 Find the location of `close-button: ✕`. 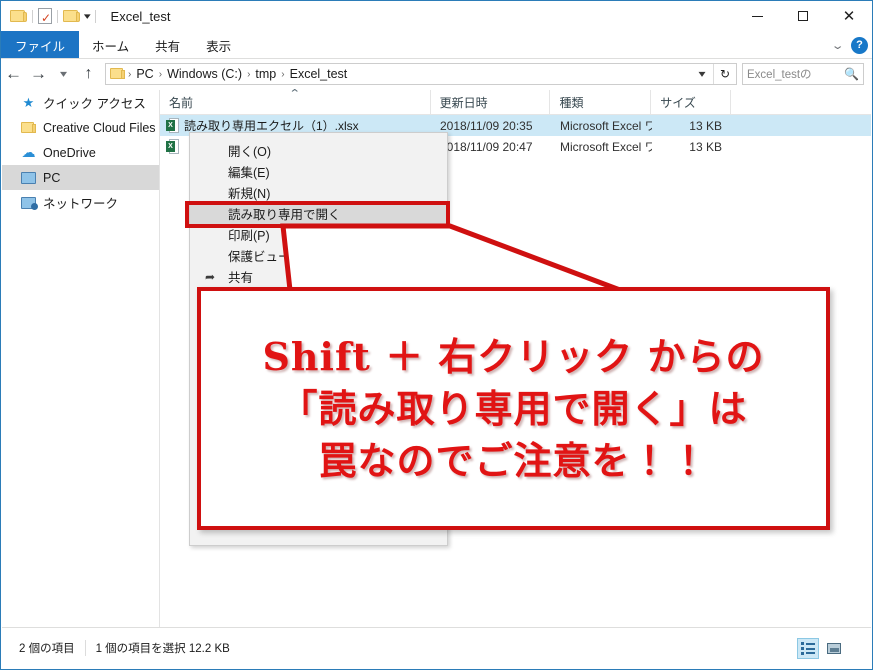

close-button: ✕ is located at coordinates (849, 16).